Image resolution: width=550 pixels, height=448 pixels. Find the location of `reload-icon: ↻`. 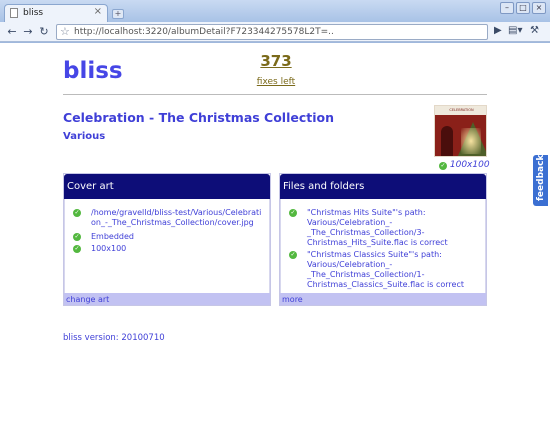

reload-icon: ↻ is located at coordinates (44, 32).